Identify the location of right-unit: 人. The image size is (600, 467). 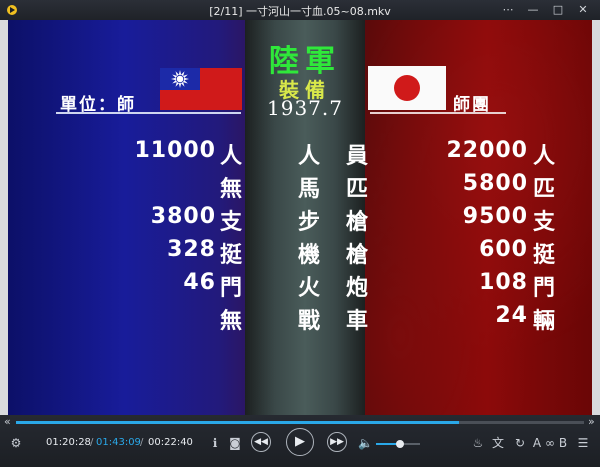
(544, 156).